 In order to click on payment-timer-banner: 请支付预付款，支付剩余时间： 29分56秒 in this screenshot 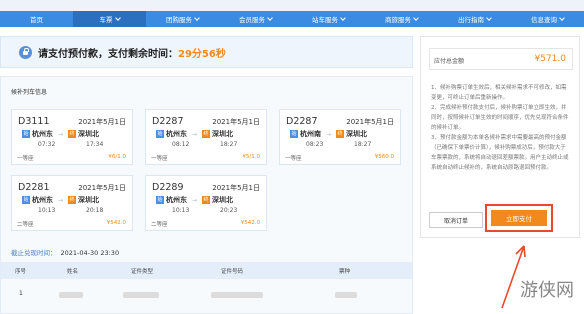, I will do `click(206, 52)`.